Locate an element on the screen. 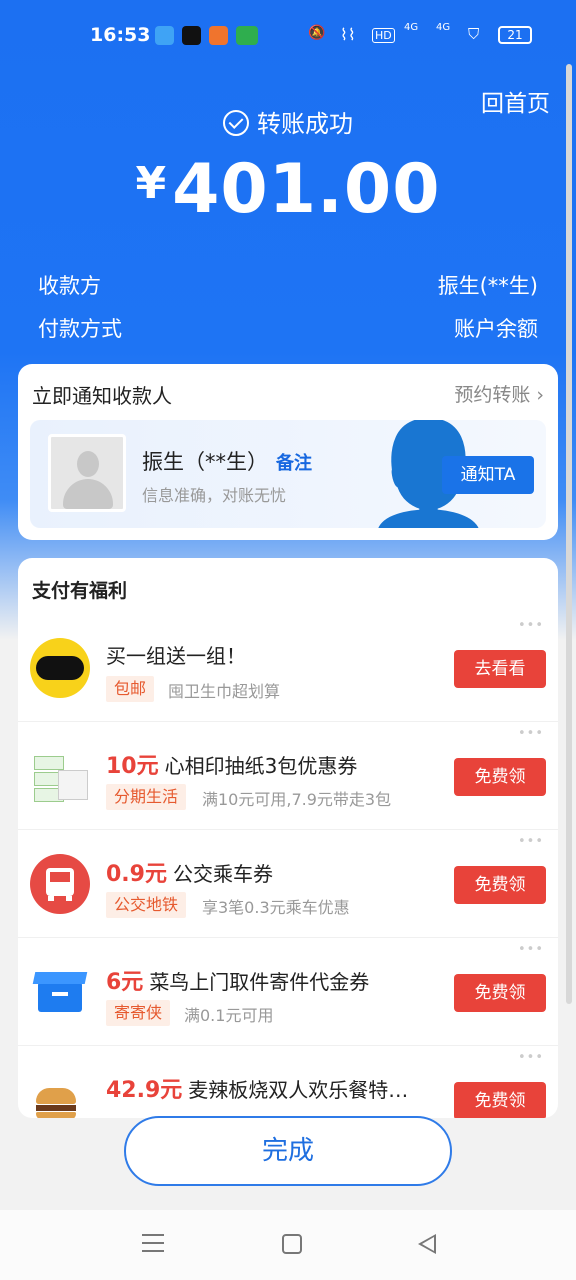  benefit-tag: 包邮 is located at coordinates (130, 689).